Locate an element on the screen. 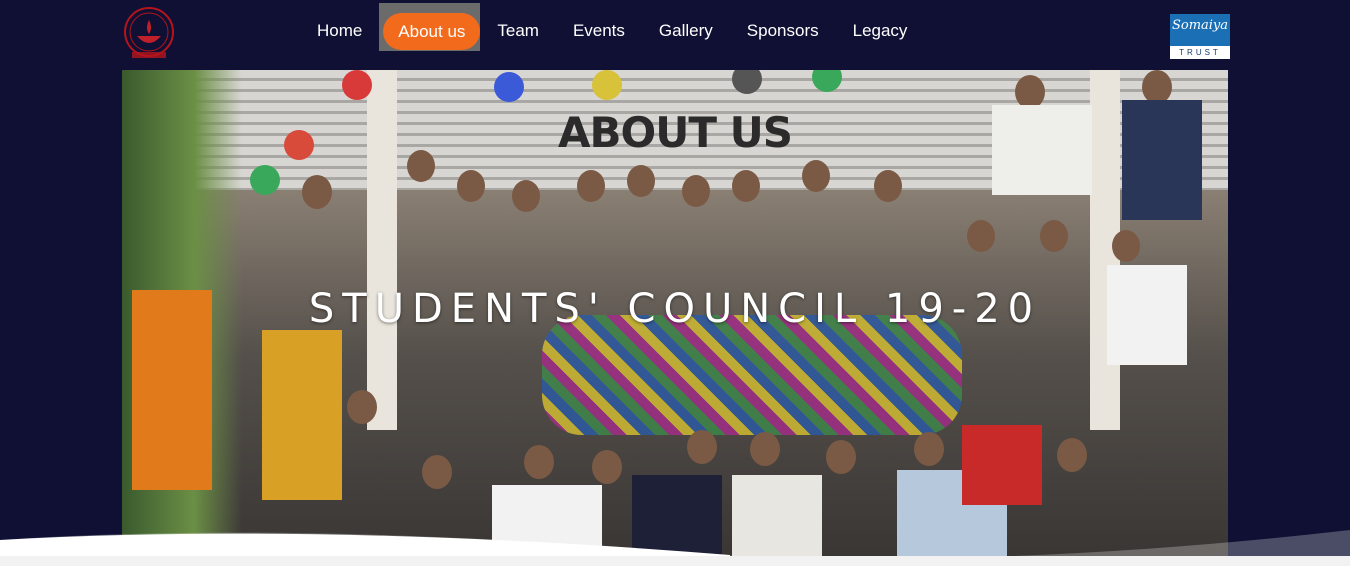  photo-saree is located at coordinates (302, 415).